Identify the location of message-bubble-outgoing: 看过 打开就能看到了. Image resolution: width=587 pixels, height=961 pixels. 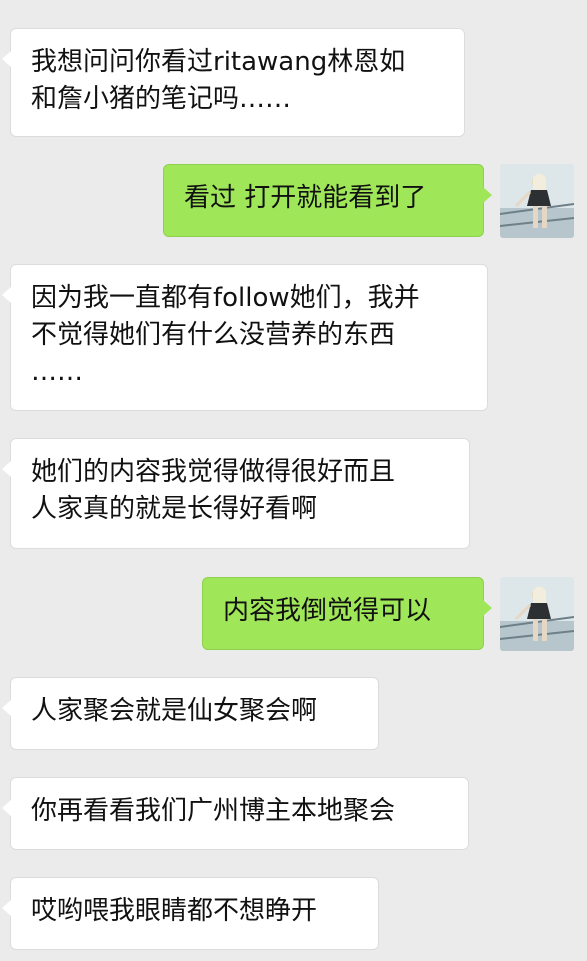
(327, 200).